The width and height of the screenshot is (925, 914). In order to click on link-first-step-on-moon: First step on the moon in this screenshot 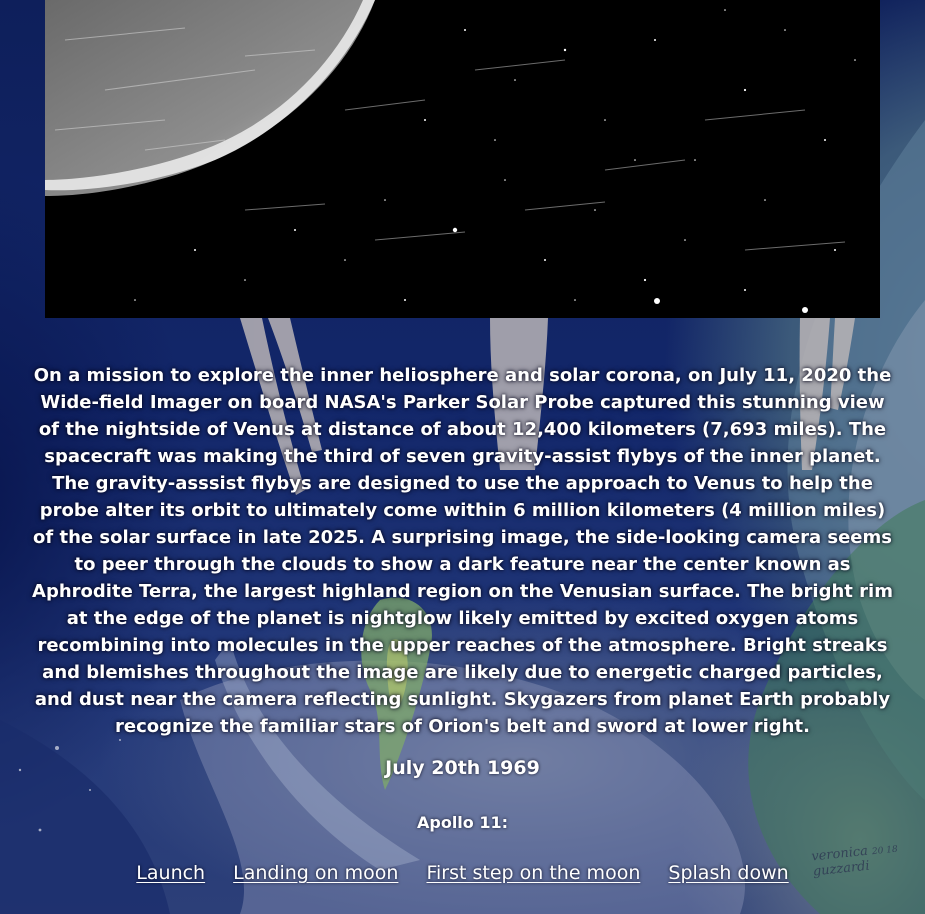, I will do `click(533, 873)`.